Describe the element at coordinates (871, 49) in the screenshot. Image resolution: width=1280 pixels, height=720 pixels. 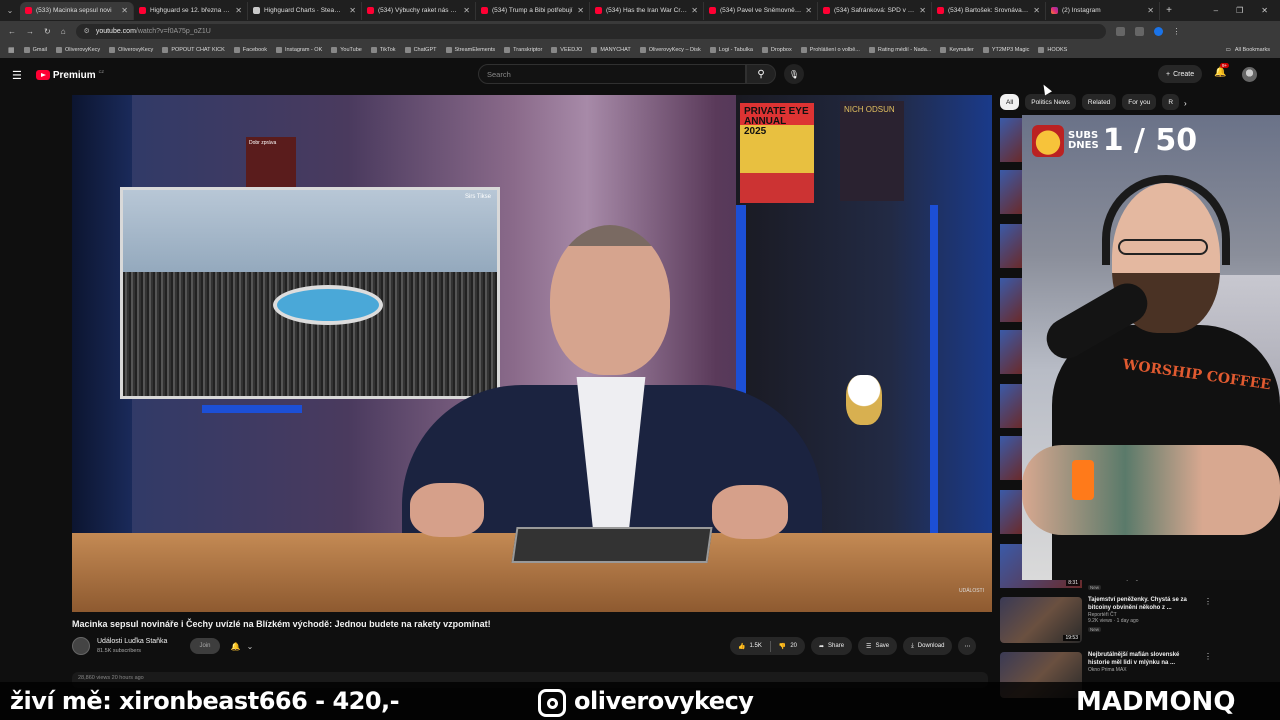
I see `bookmark-favicon-icon` at that location.